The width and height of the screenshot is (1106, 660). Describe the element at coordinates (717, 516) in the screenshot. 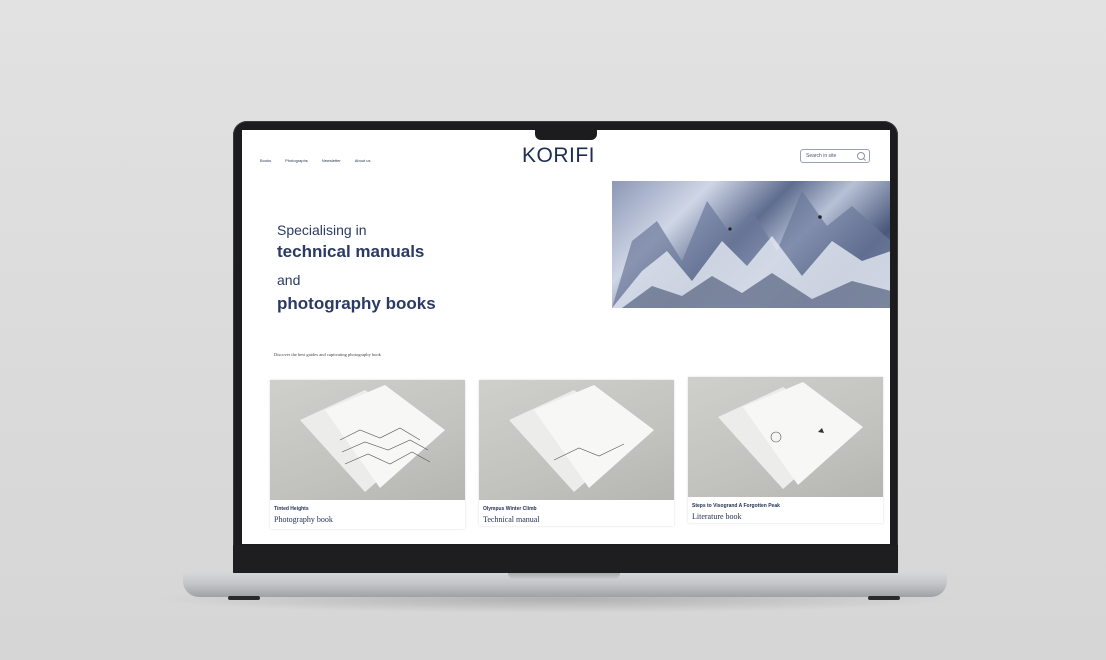

I see `book-type: Literature book` at that location.